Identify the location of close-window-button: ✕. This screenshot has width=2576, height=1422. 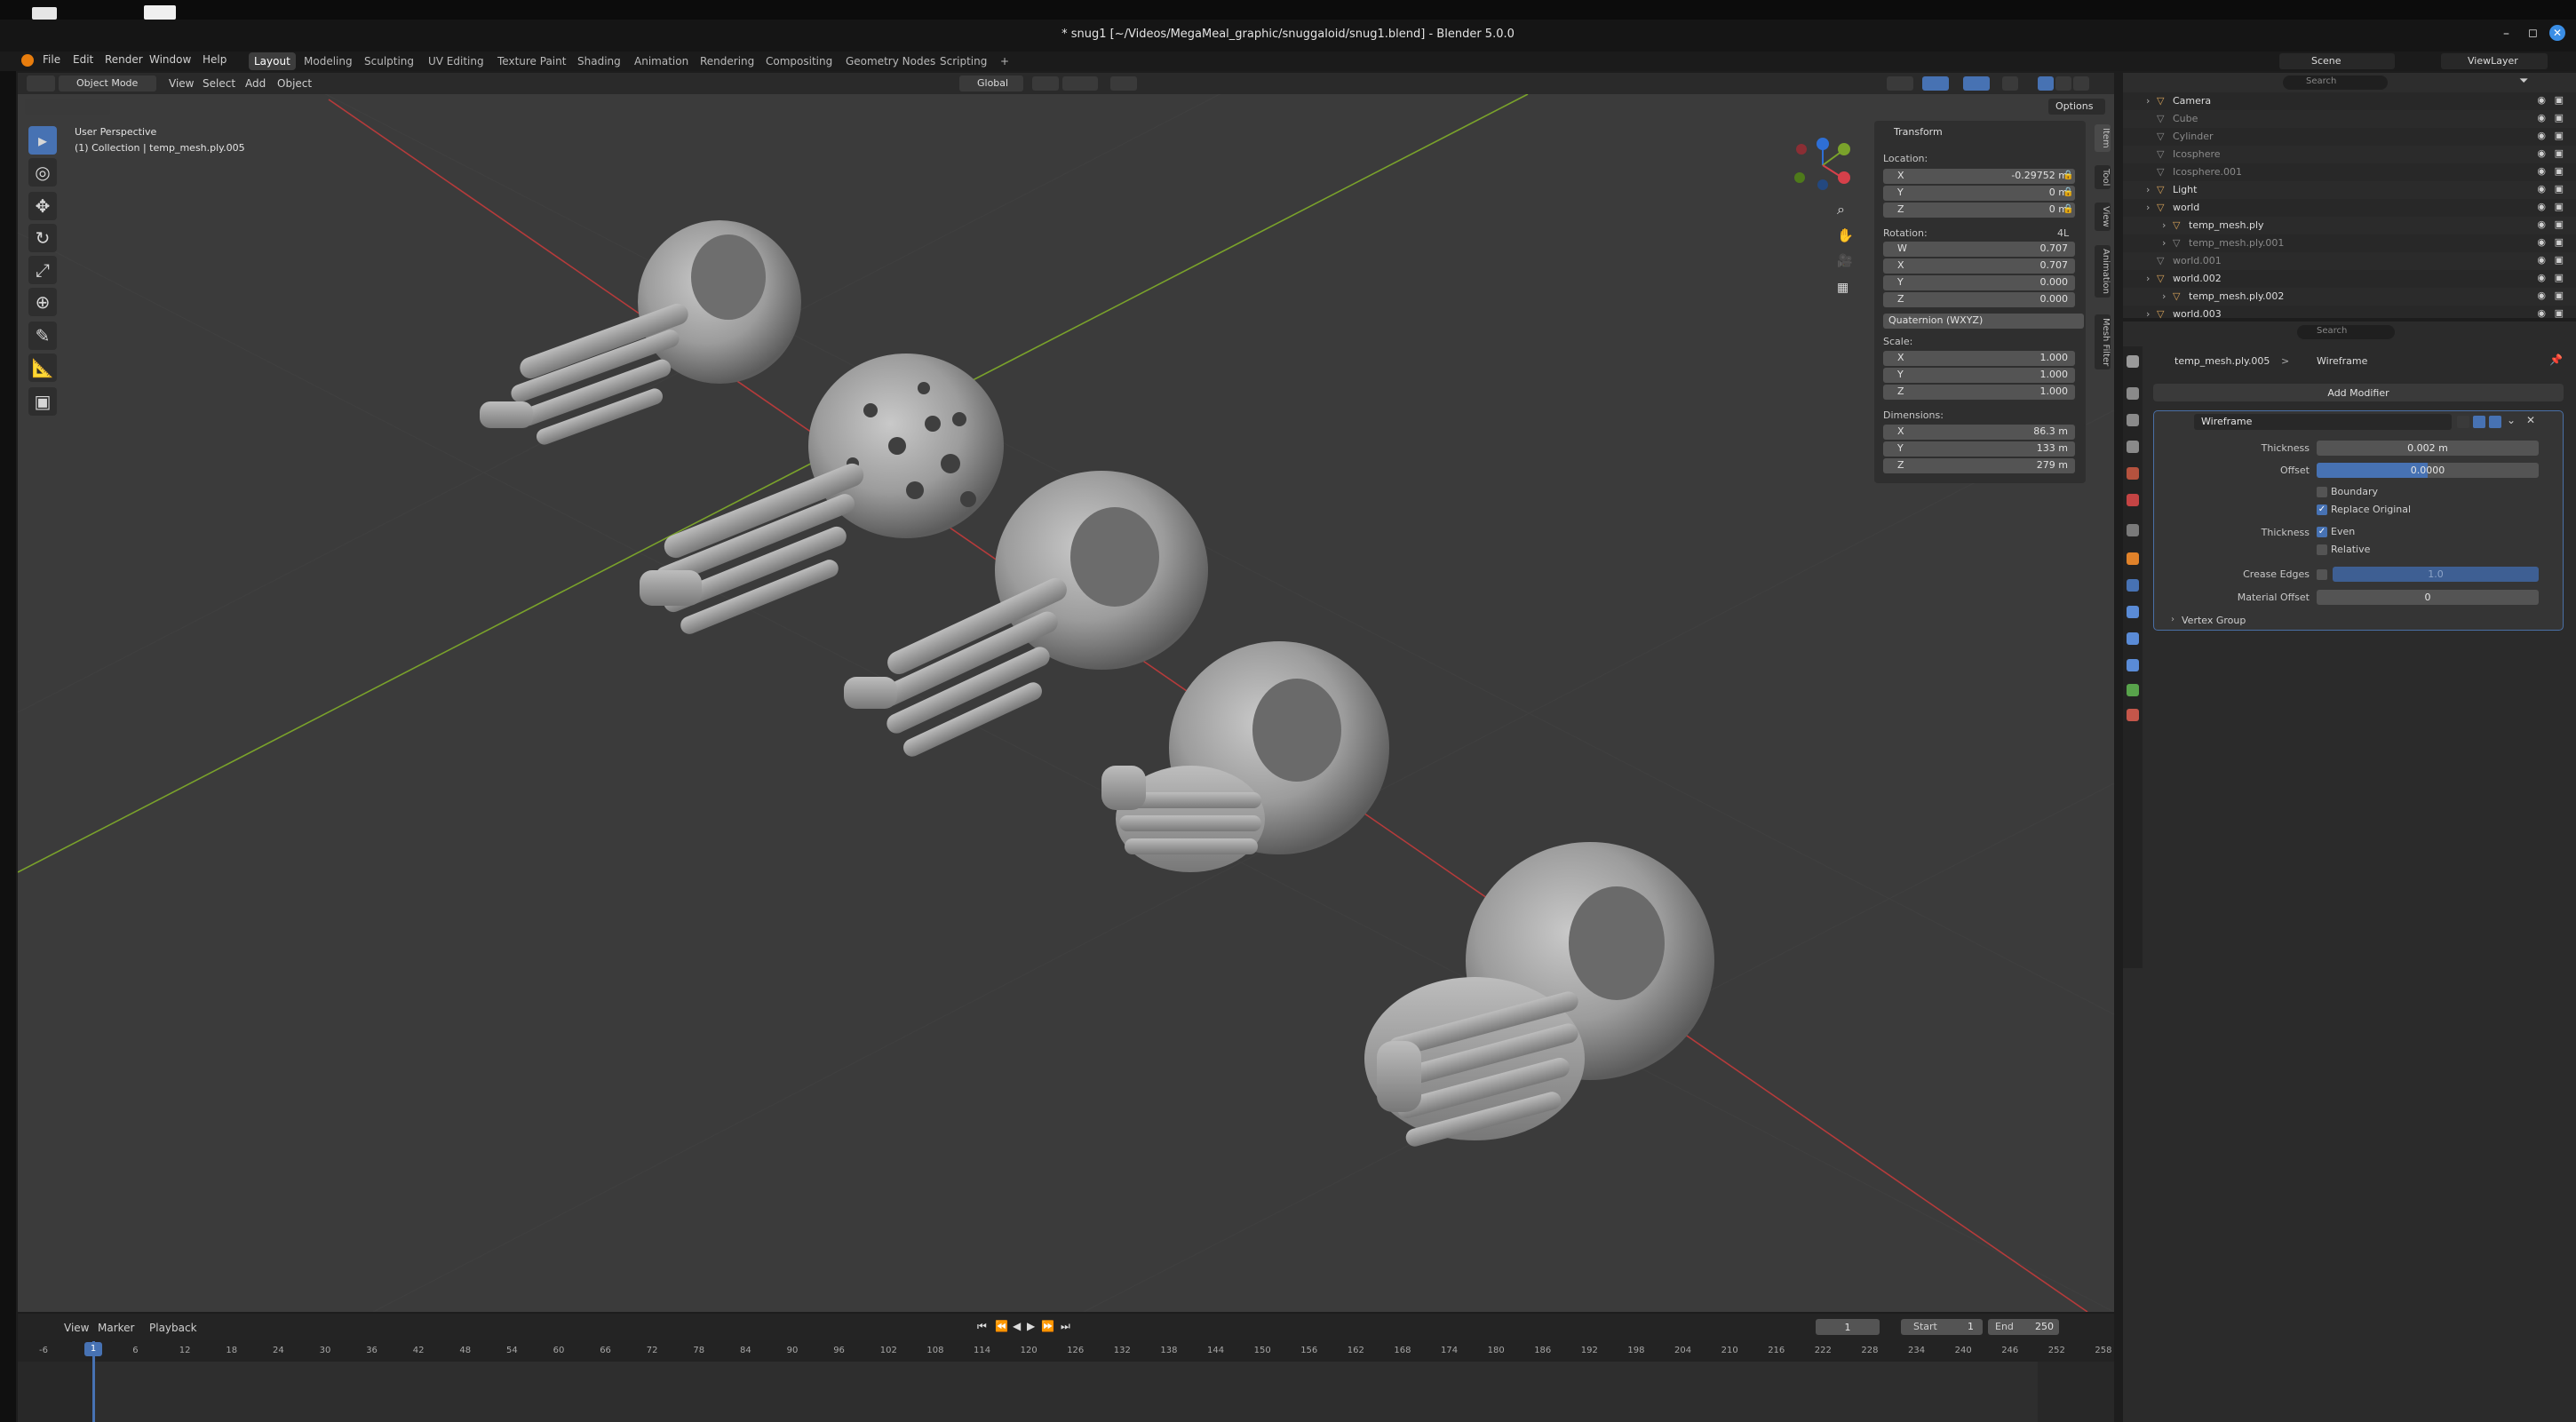
(2557, 33).